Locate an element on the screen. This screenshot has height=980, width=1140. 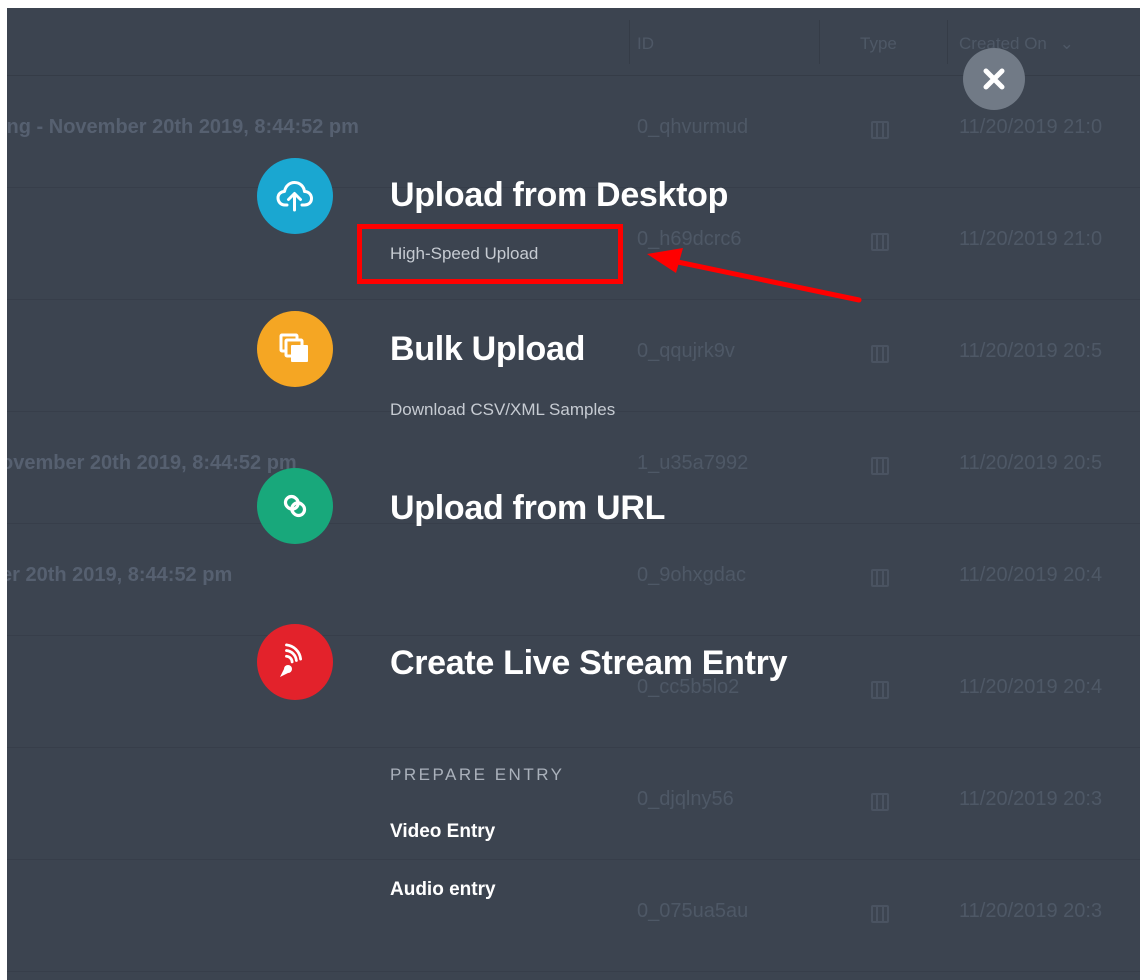
annotation-arrow is located at coordinates (754, 275).